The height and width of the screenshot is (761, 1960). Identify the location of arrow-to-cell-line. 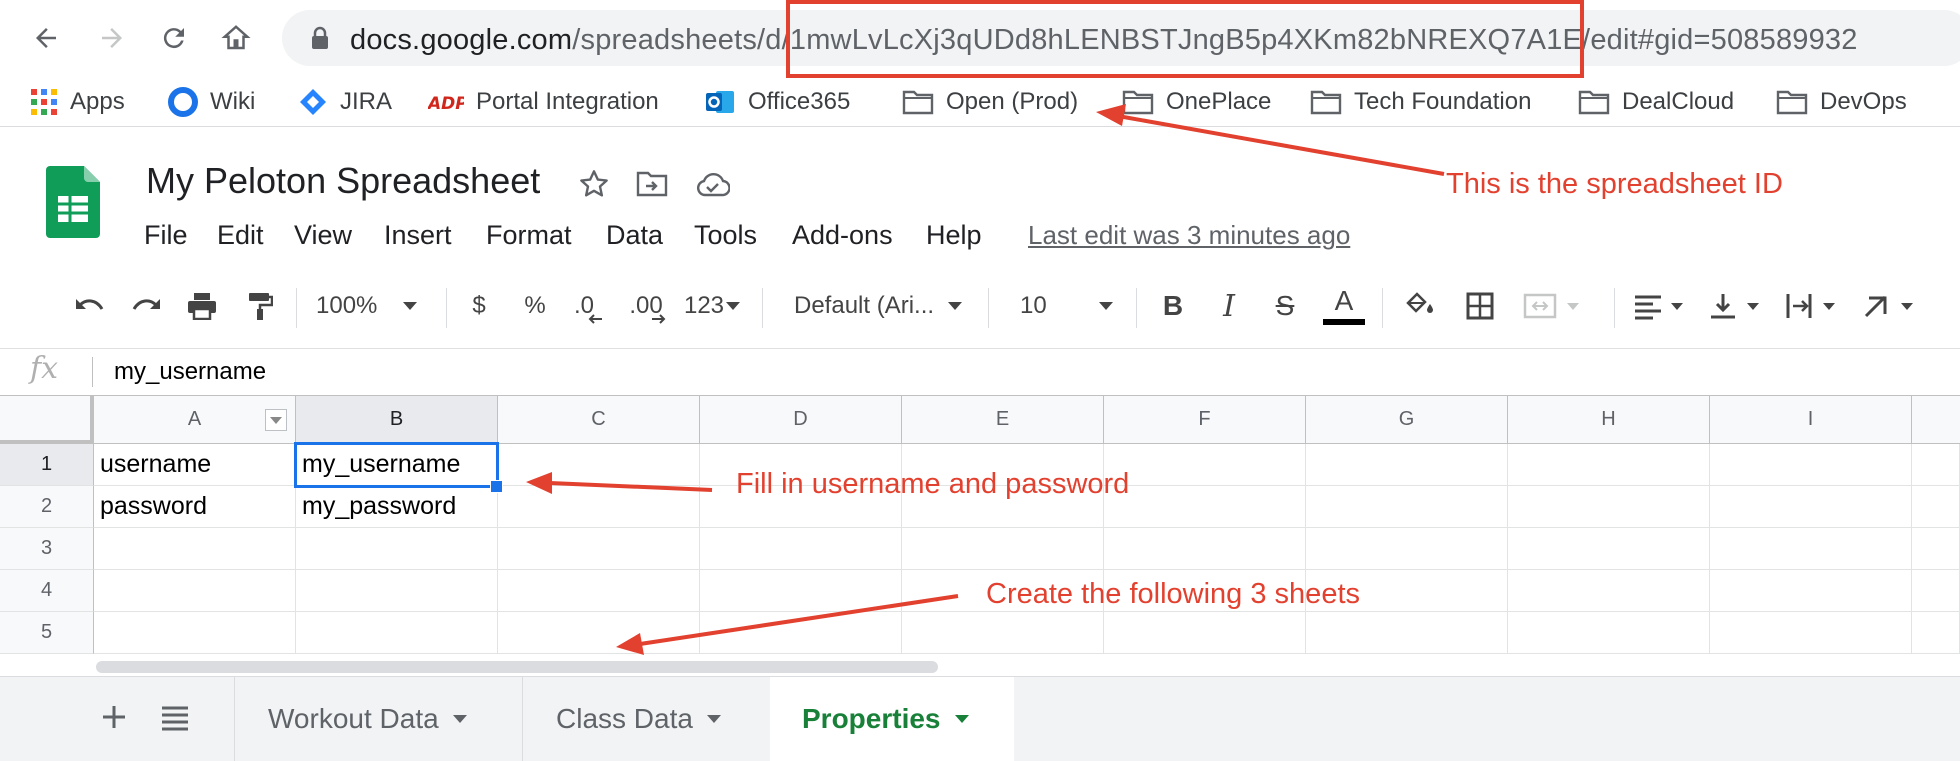
(631, 486).